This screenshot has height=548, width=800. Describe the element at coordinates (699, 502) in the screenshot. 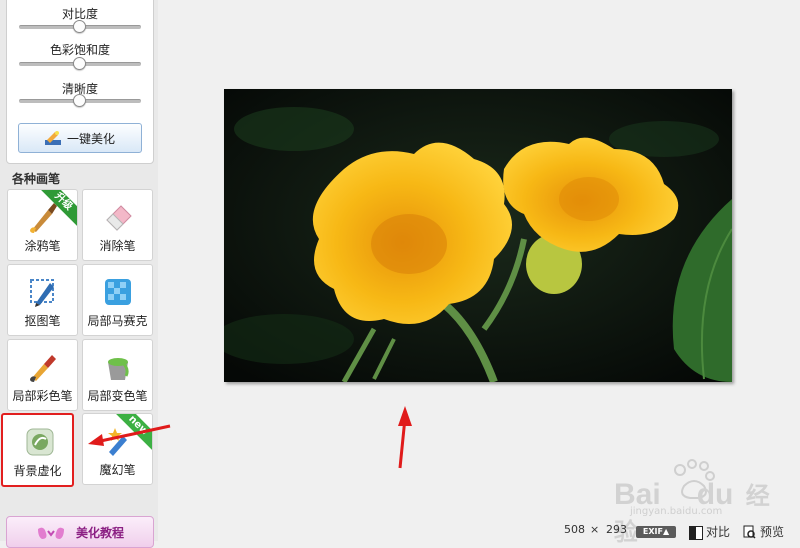

I see `baidu-jingyan-watermark: Bai du 经验 jingyan.baidu.com` at that location.